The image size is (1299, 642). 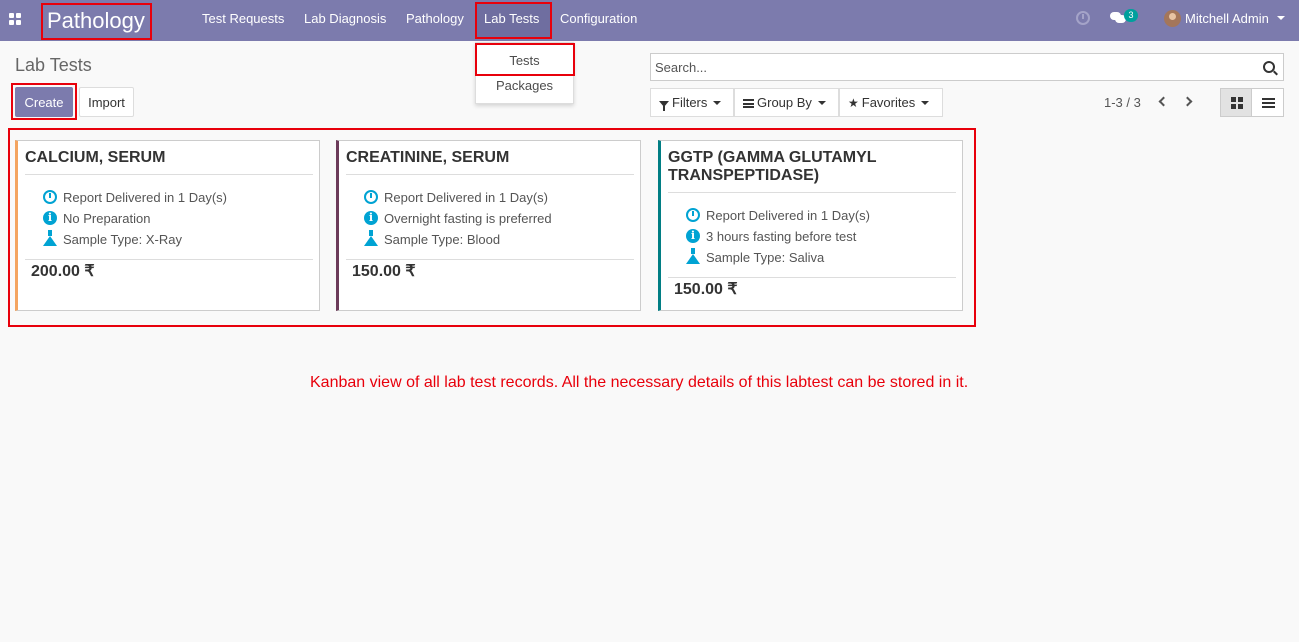 I want to click on avatar, so click(x=1172, y=18).